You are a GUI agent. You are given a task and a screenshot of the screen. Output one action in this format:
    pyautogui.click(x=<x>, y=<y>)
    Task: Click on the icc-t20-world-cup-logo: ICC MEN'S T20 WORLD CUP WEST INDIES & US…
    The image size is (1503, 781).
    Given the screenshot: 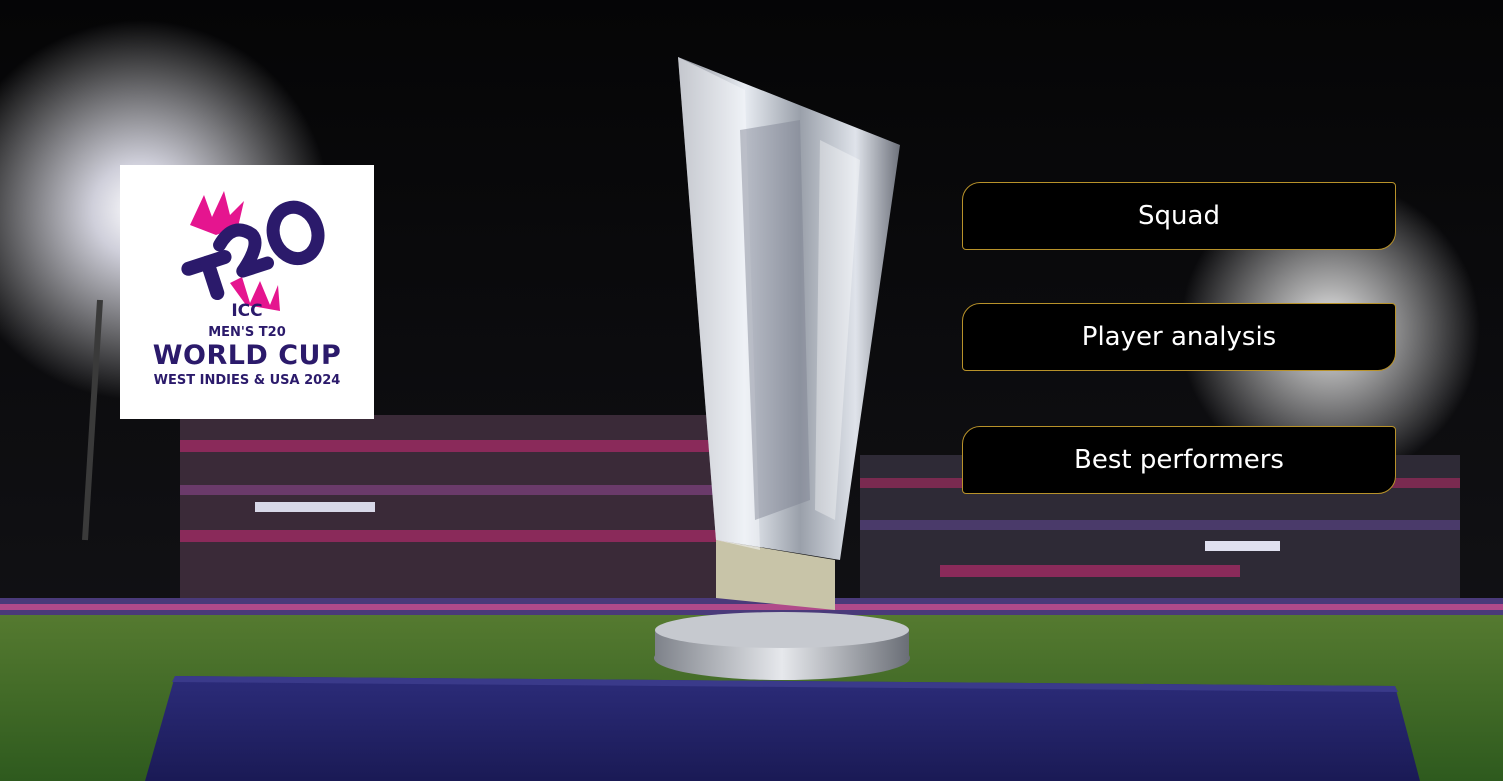 What is the action you would take?
    pyautogui.click(x=247, y=292)
    